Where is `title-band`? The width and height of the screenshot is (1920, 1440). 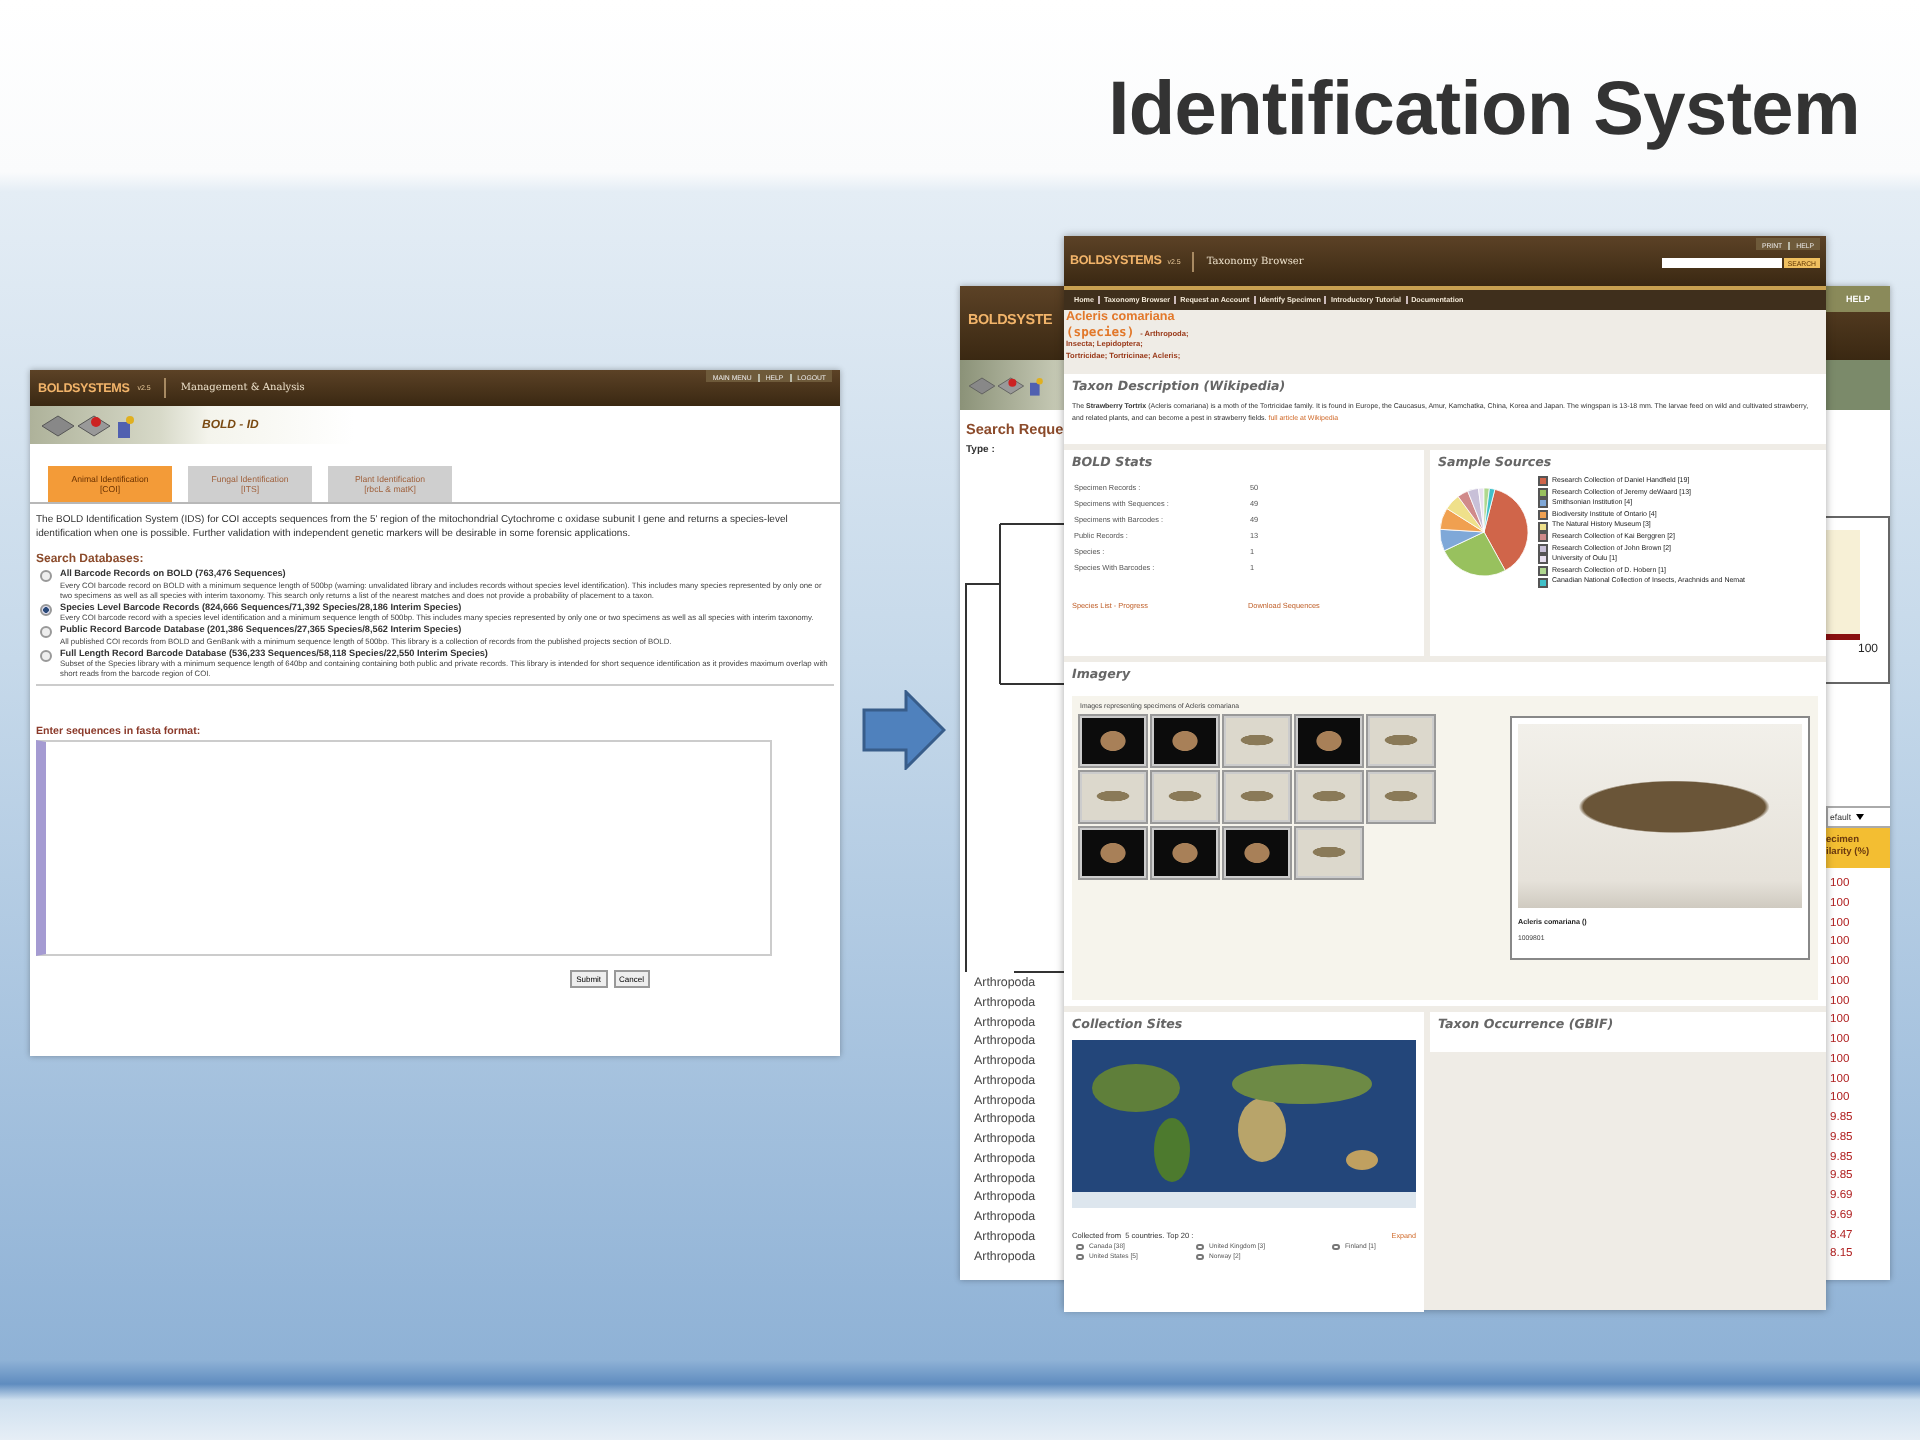 title-band is located at coordinates (1858, 385).